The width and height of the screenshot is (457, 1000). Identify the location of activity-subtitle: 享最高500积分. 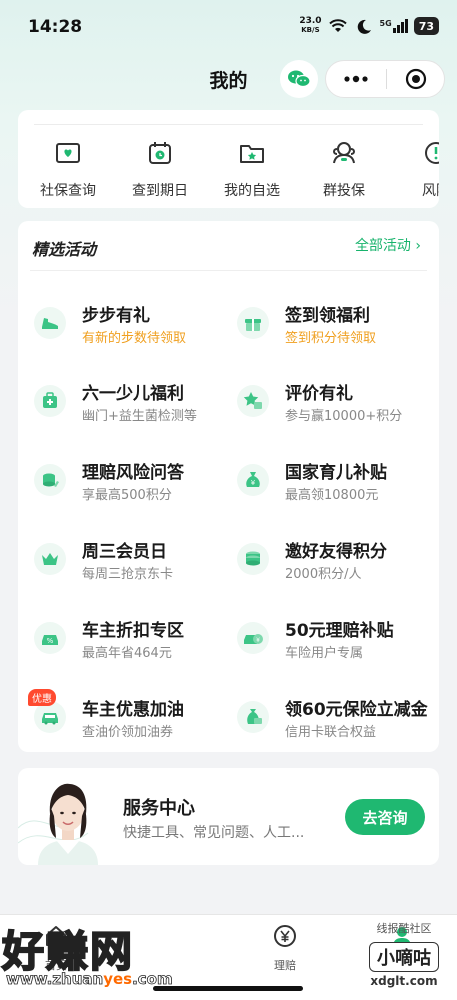
(127, 495).